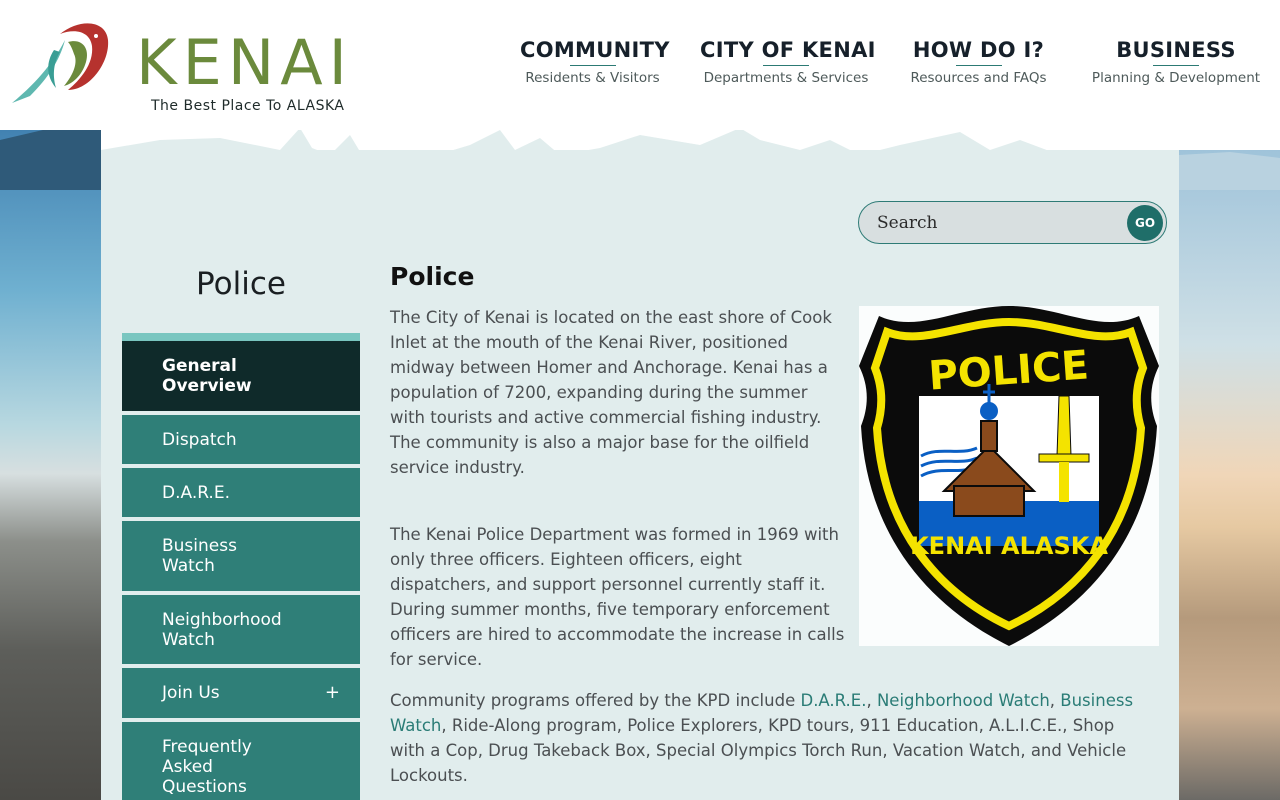 This screenshot has height=800, width=1280. I want to click on brand-wordmark: KENAI, so click(244, 62).